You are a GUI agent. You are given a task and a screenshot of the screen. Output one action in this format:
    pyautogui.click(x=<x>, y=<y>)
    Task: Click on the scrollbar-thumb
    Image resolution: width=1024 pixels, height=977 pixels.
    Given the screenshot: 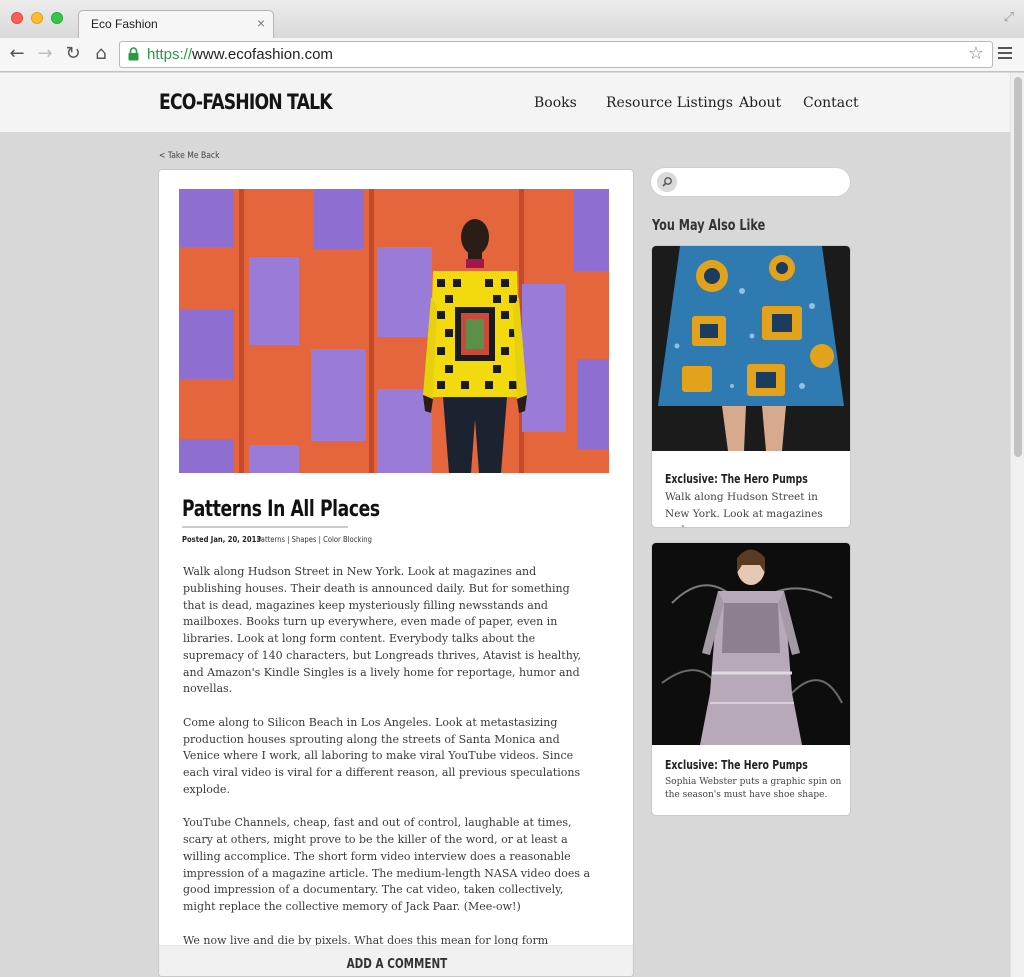 What is the action you would take?
    pyautogui.click(x=1018, y=267)
    